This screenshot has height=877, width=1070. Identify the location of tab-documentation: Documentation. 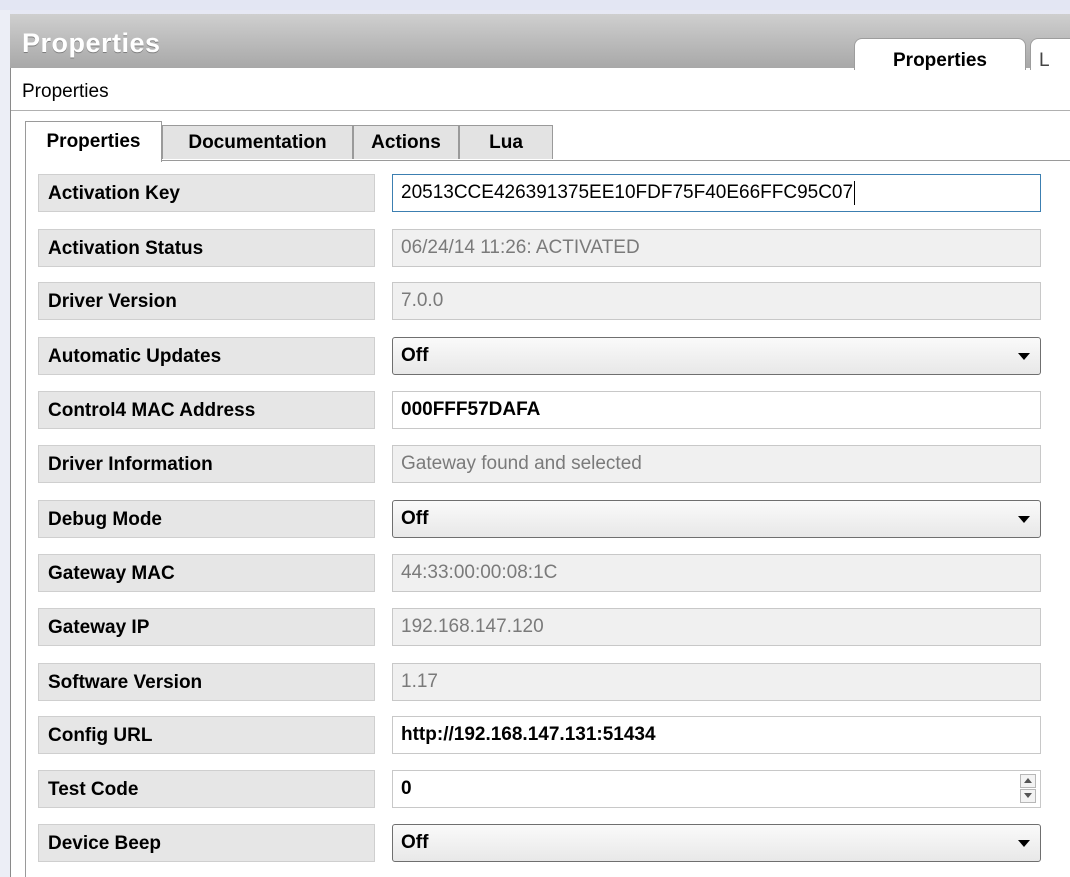
(257, 142).